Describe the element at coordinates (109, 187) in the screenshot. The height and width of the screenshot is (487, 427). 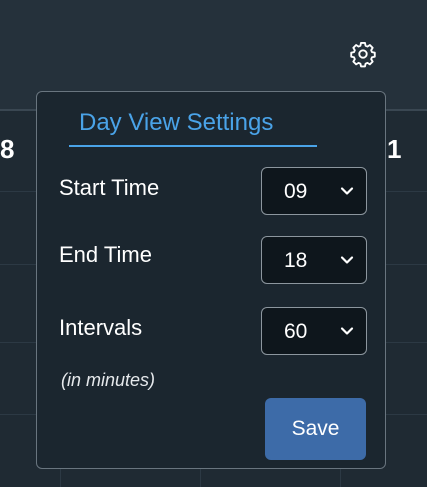
I see `start-time-label: Start Time` at that location.